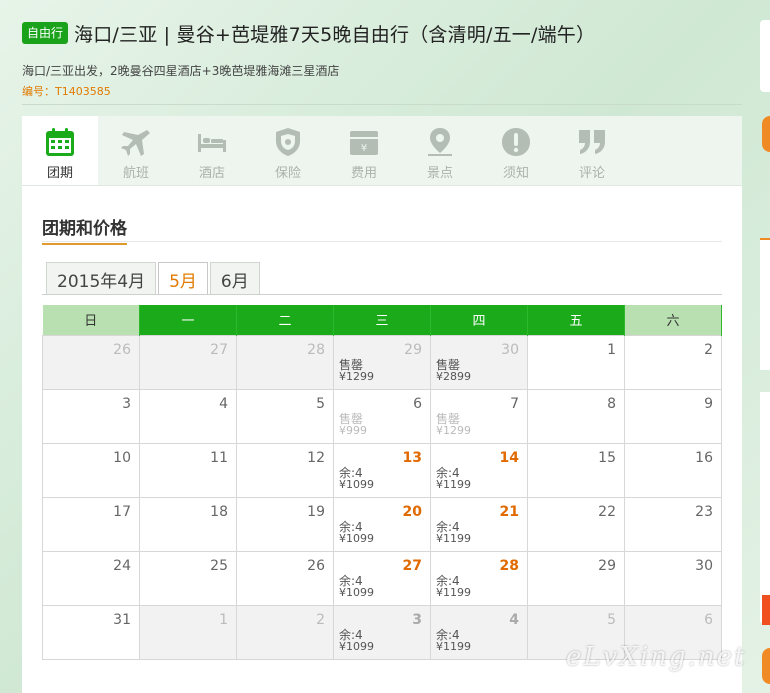  What do you see at coordinates (285, 320) in the screenshot?
I see `weekday-tue: 二` at bounding box center [285, 320].